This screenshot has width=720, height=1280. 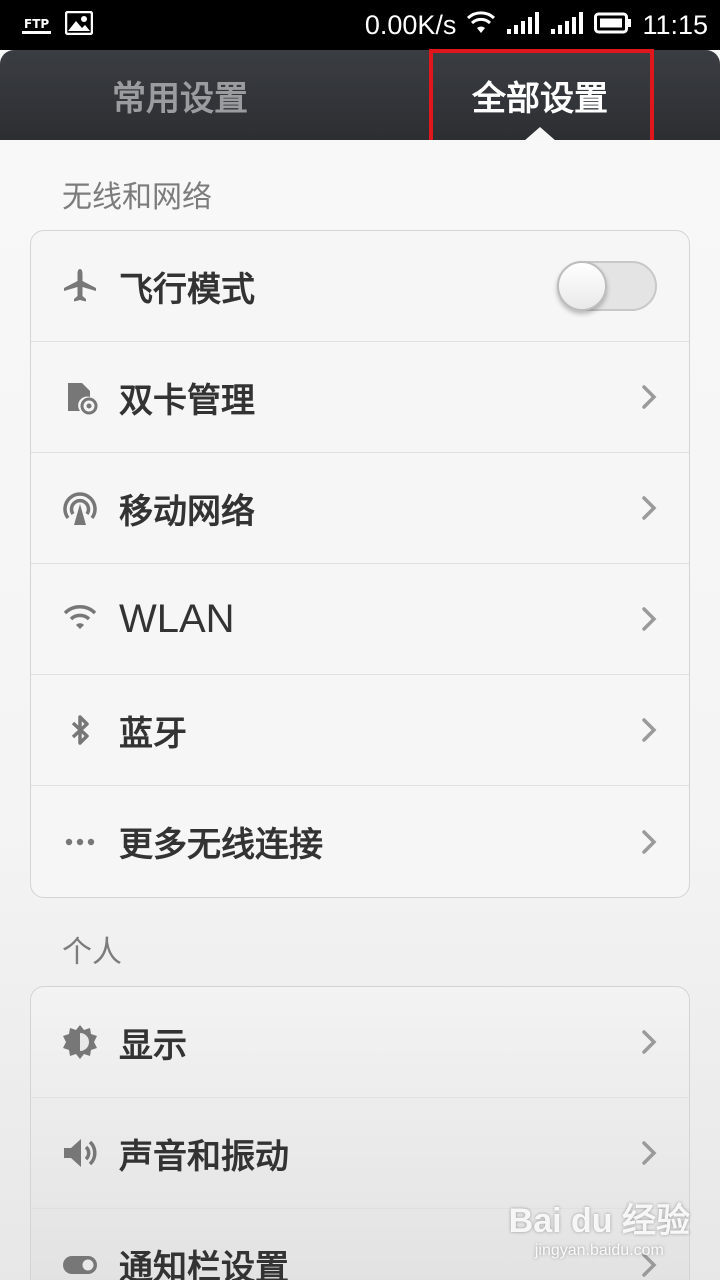 What do you see at coordinates (75, 1244) in the screenshot?
I see `notification-toggle-icon` at bounding box center [75, 1244].